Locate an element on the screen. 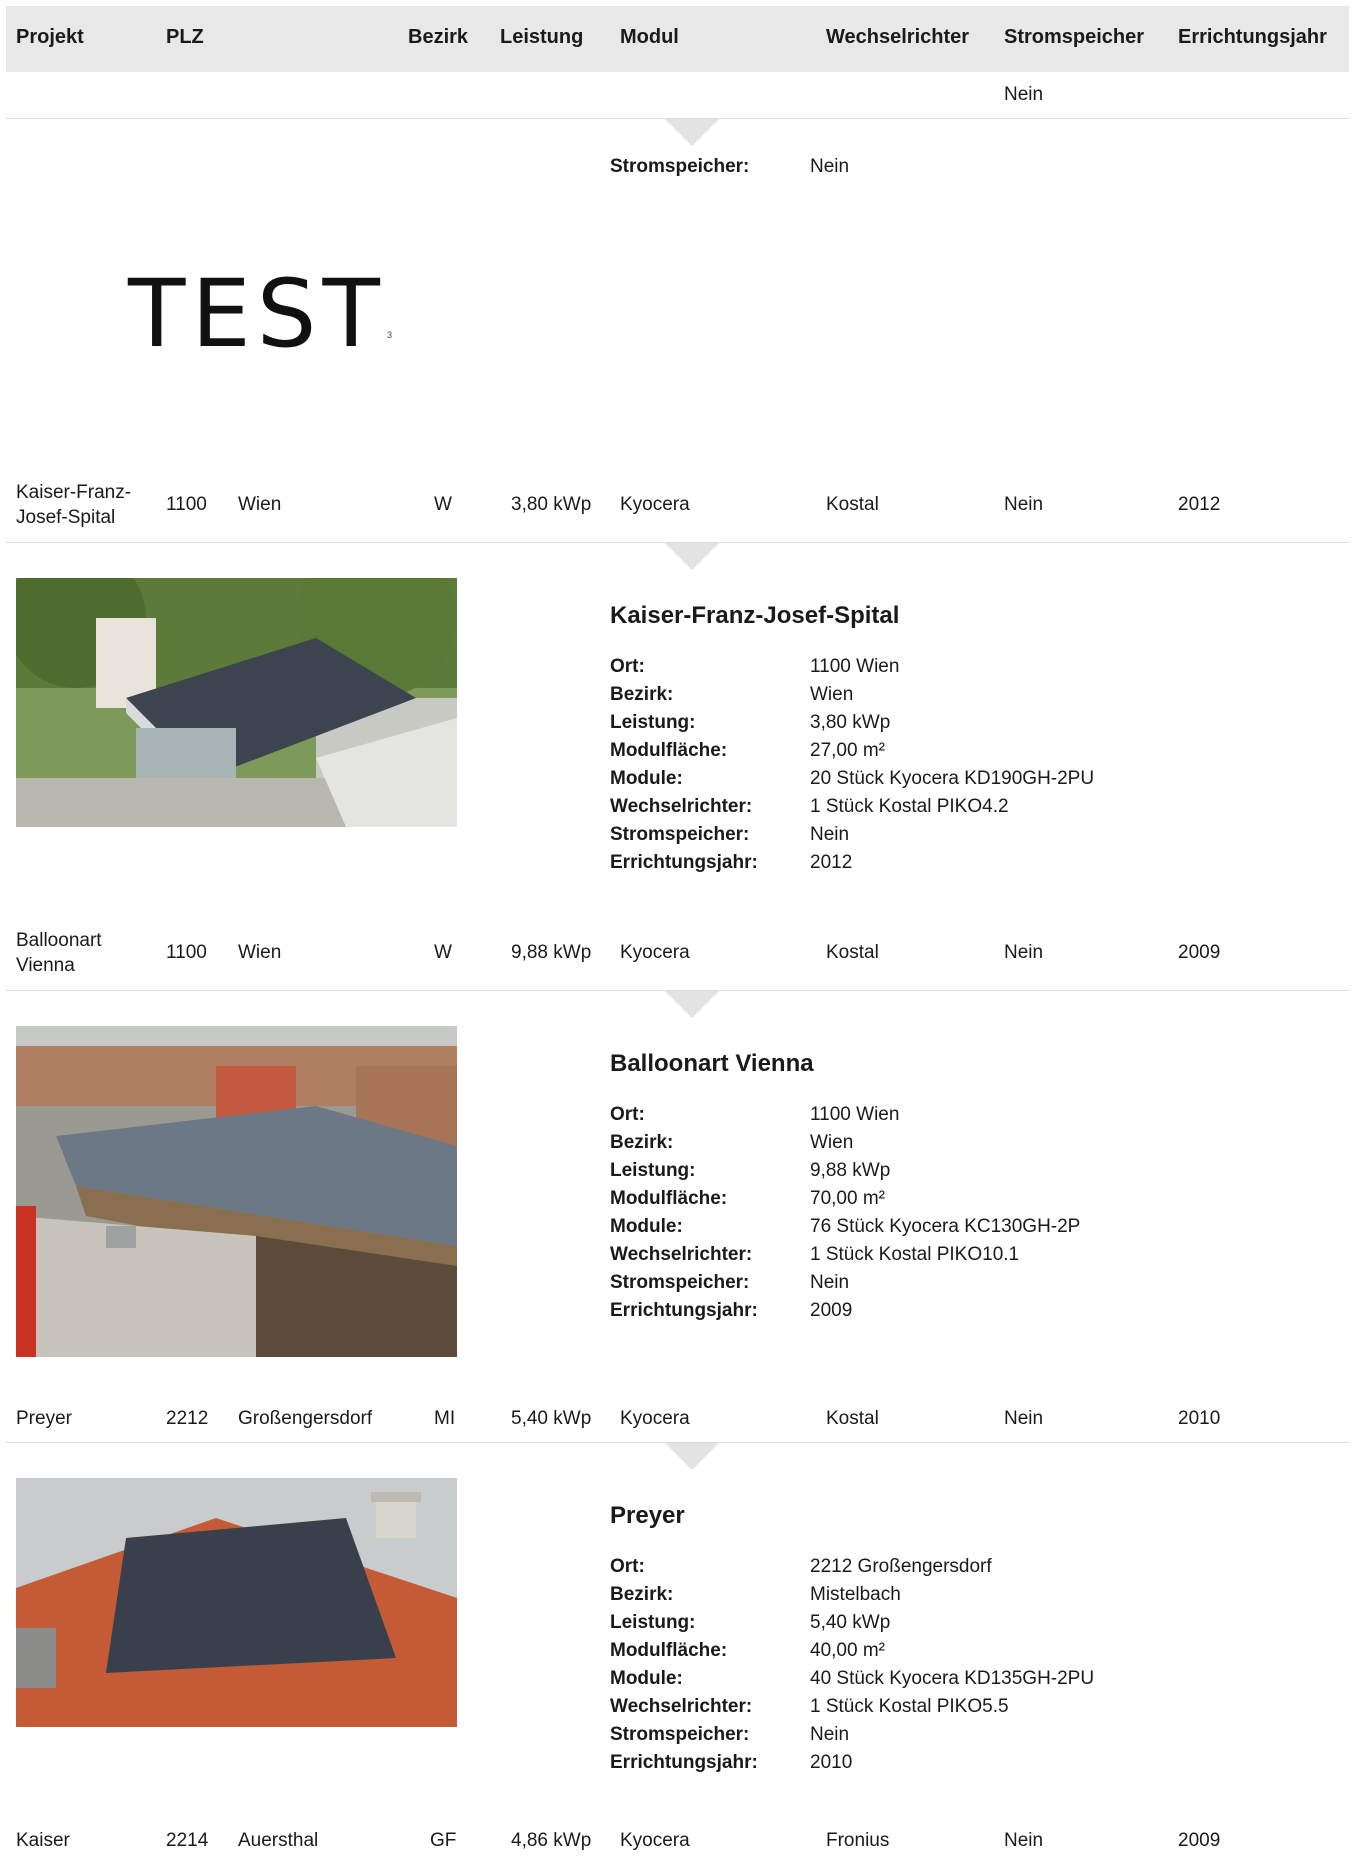 This screenshot has height=1857, width=1355. detail-value: 1 Stück Kostal PIKO10.1 is located at coordinates (915, 1254).